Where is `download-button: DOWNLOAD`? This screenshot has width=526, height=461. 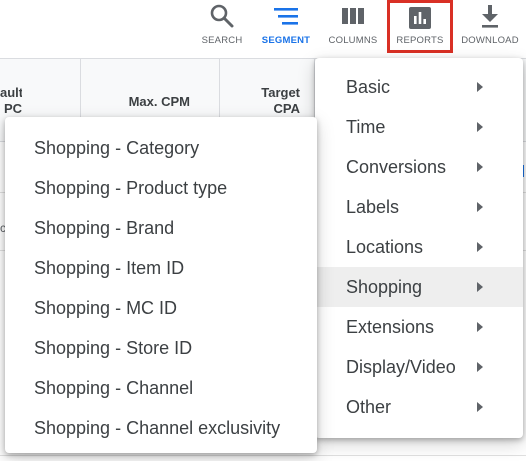
download-button: DOWNLOAD is located at coordinates (490, 27).